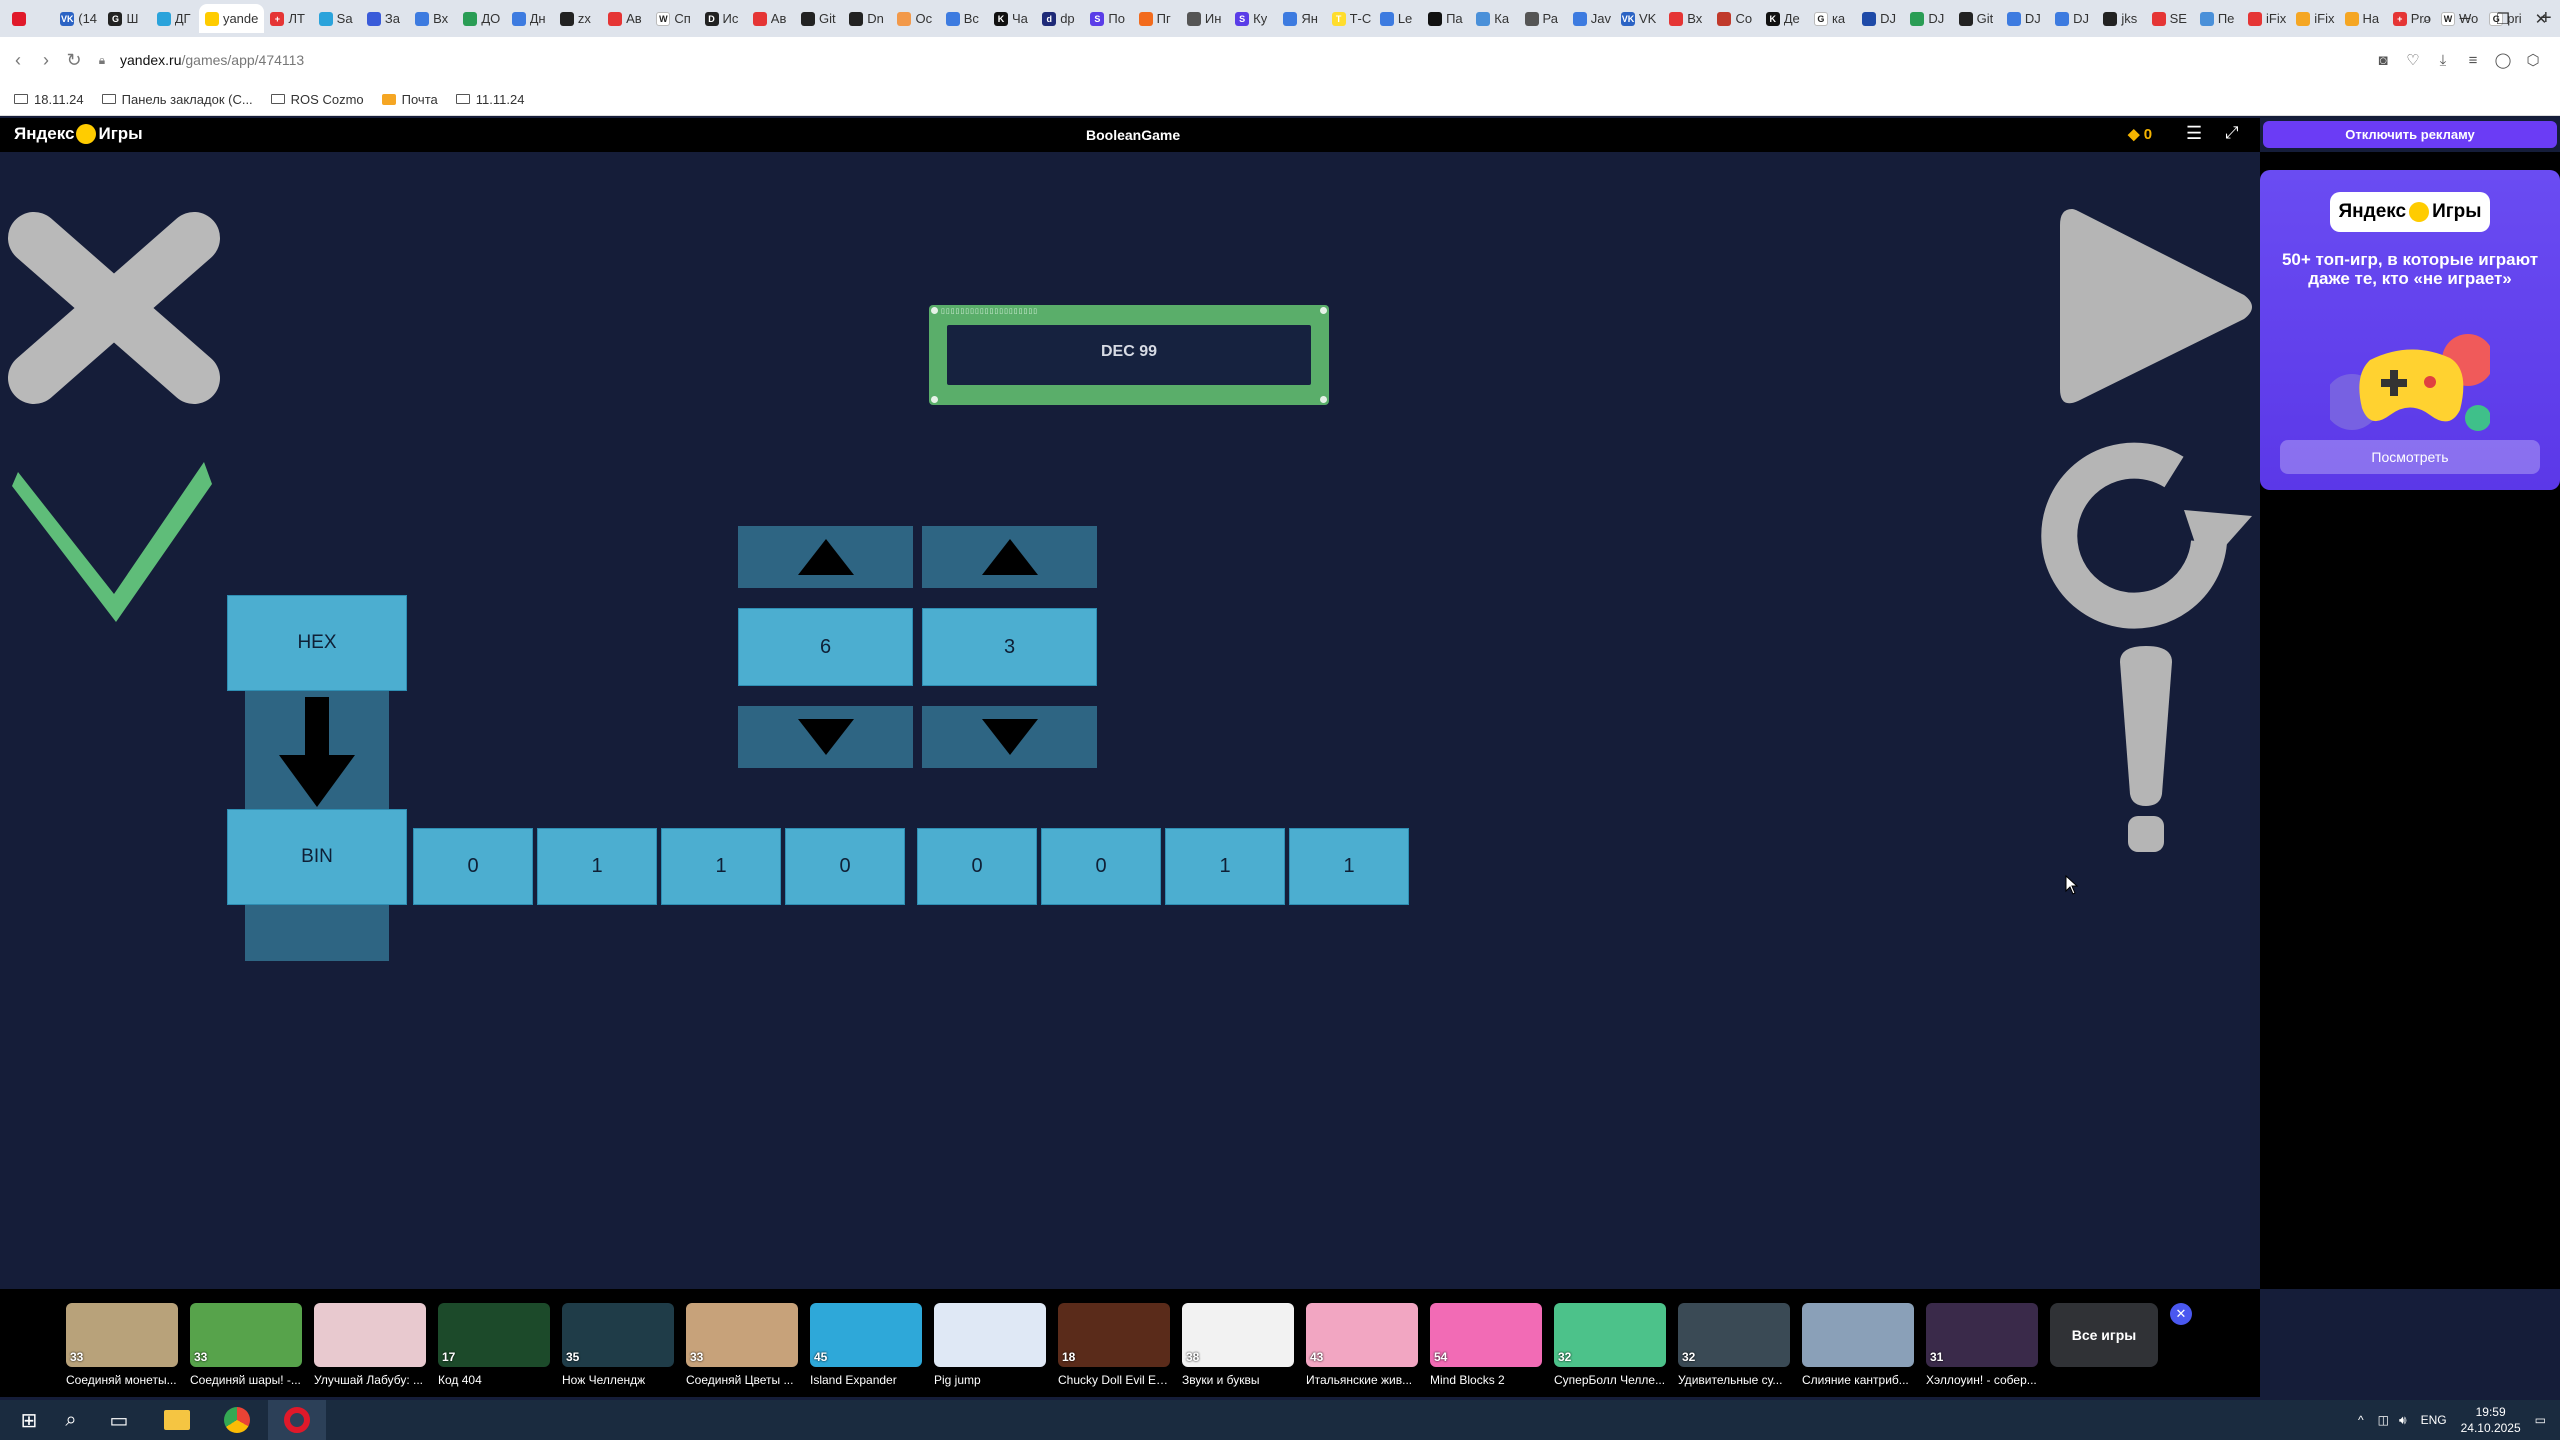  Describe the element at coordinates (2540, 1420) in the screenshot. I see `notifications-icon: ▭` at that location.